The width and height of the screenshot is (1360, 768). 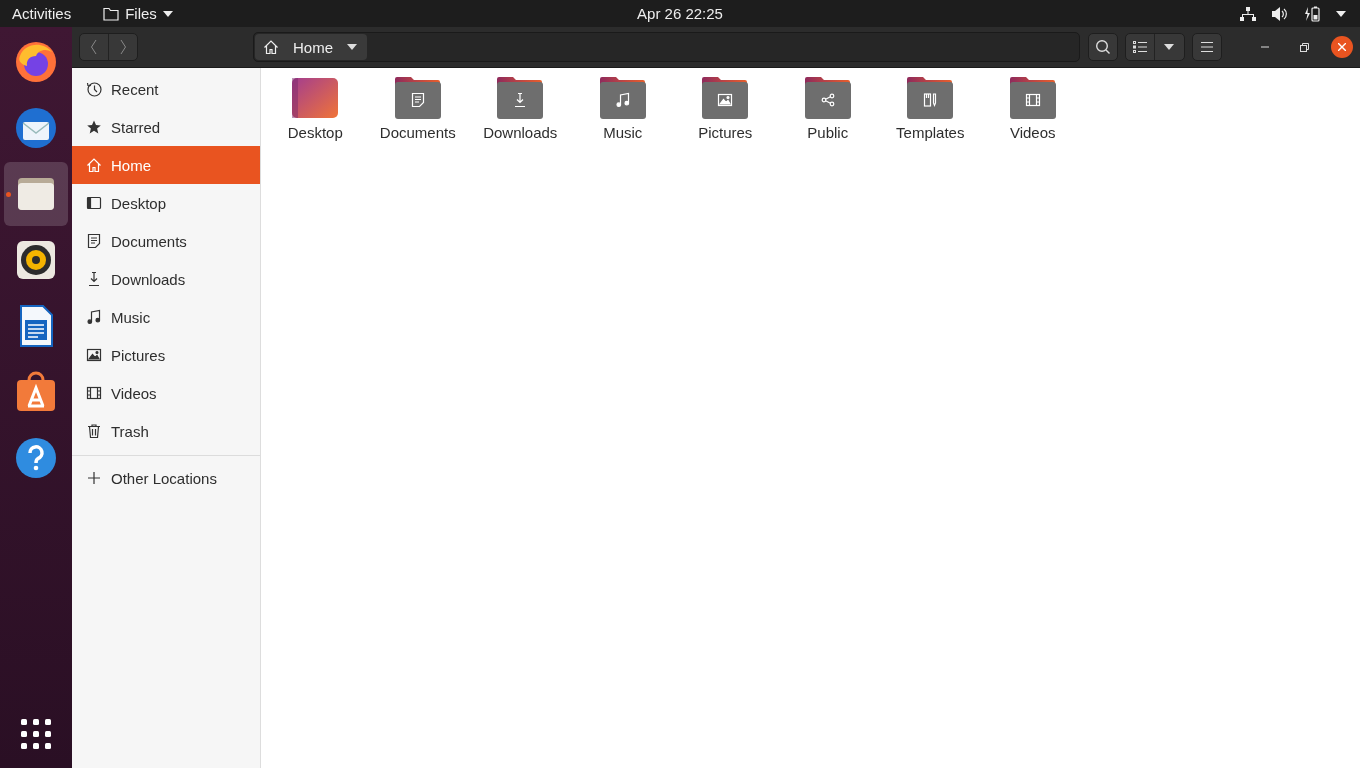 What do you see at coordinates (94, 431) in the screenshot?
I see `trash-icon` at bounding box center [94, 431].